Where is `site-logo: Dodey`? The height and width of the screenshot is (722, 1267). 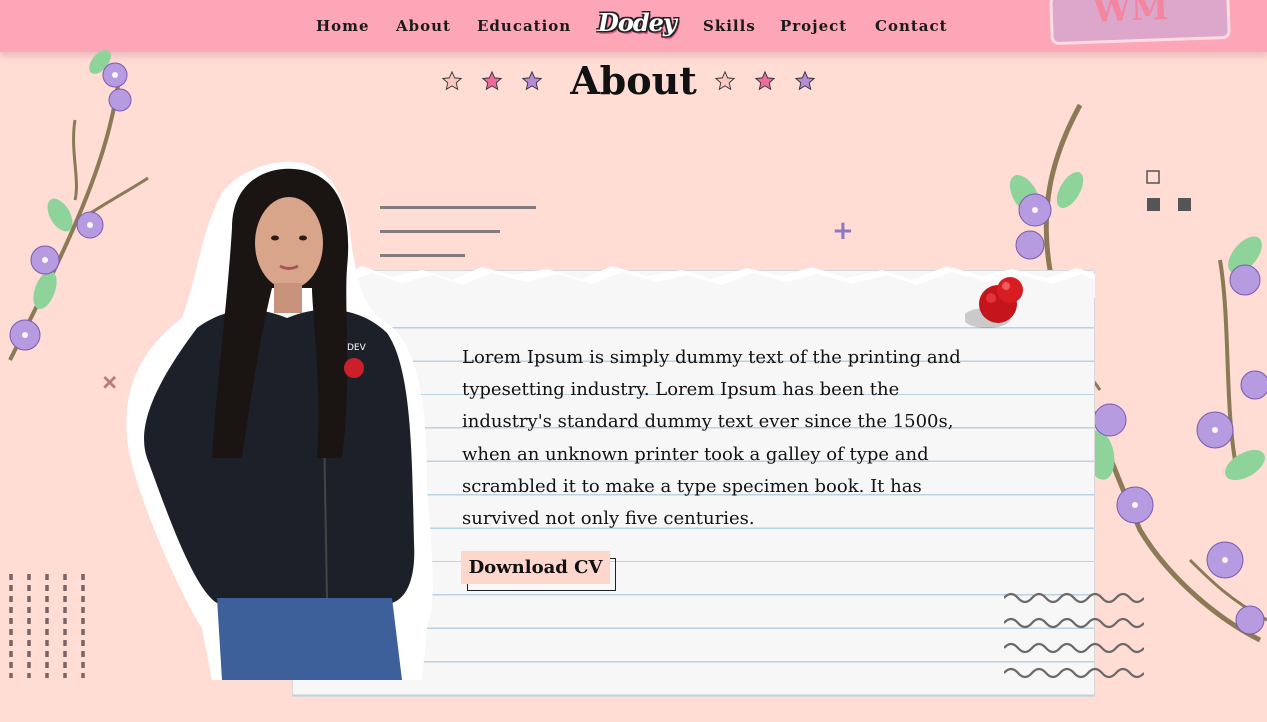 site-logo: Dodey is located at coordinates (637, 22).